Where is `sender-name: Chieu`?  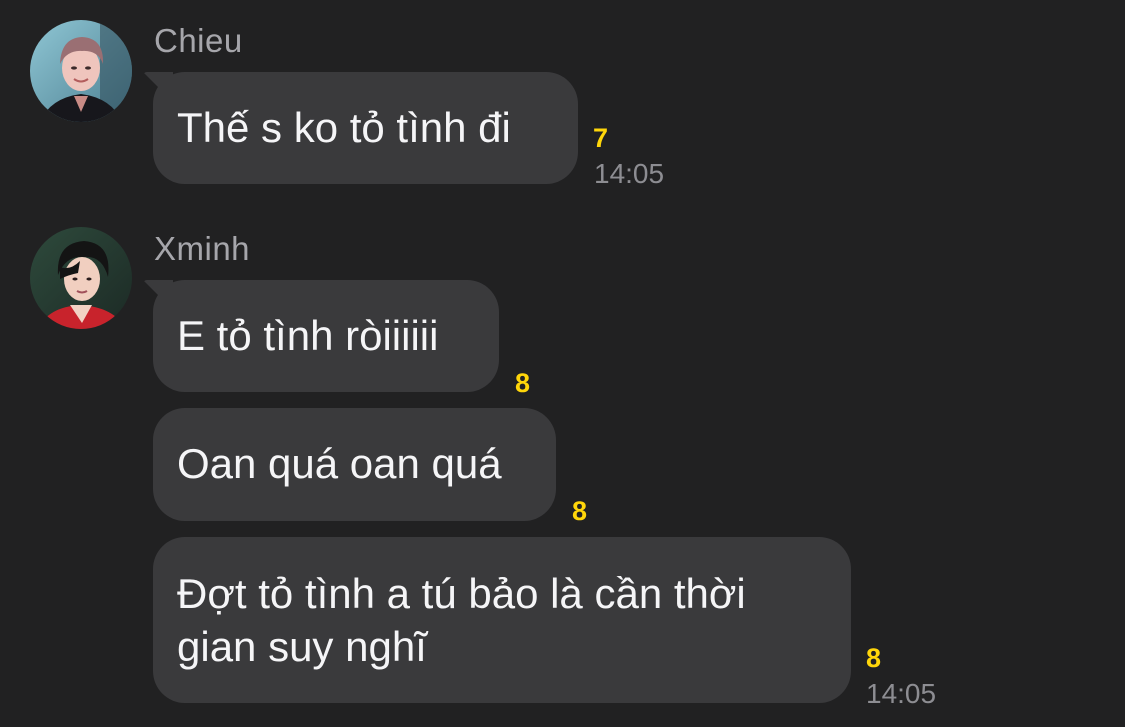
sender-name: Chieu is located at coordinates (198, 40).